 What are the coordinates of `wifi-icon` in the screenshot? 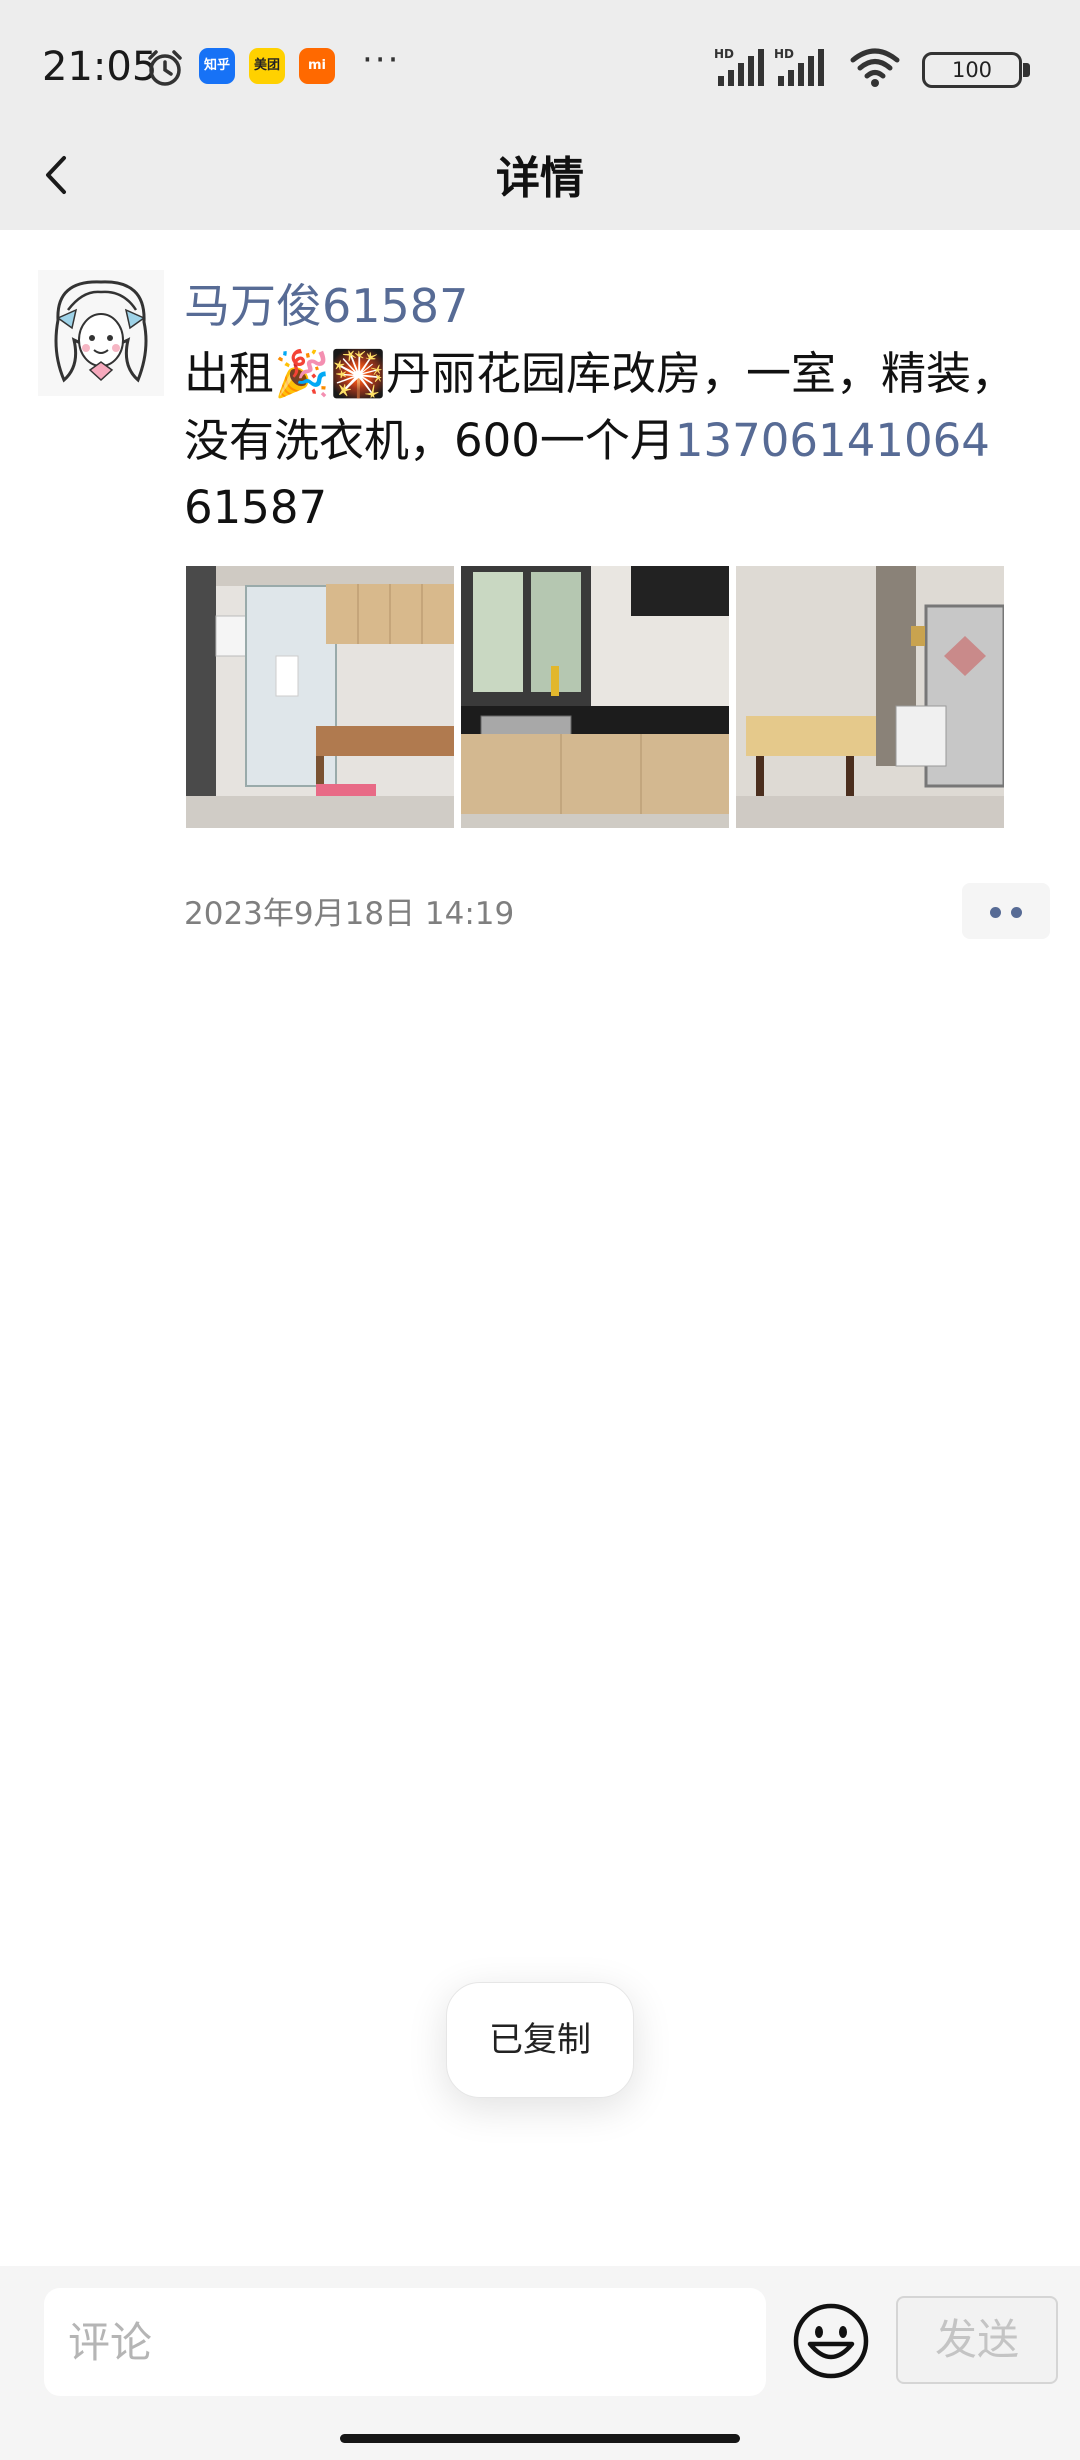 It's located at (875, 67).